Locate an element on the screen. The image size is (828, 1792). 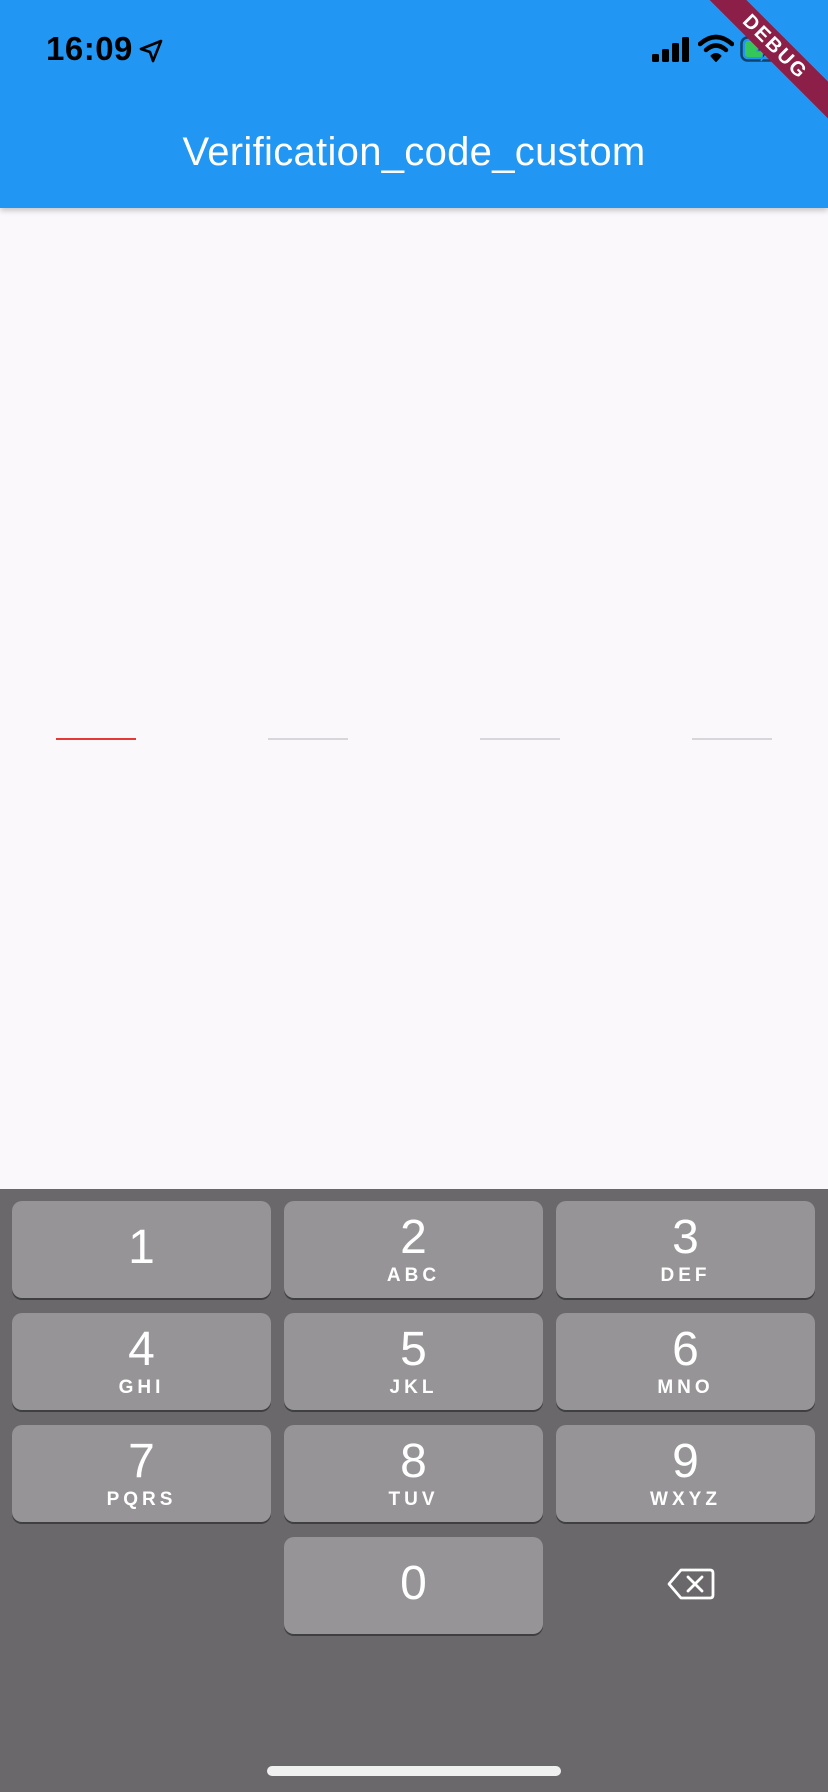
key-digit: 4 is located at coordinates (141, 1349).